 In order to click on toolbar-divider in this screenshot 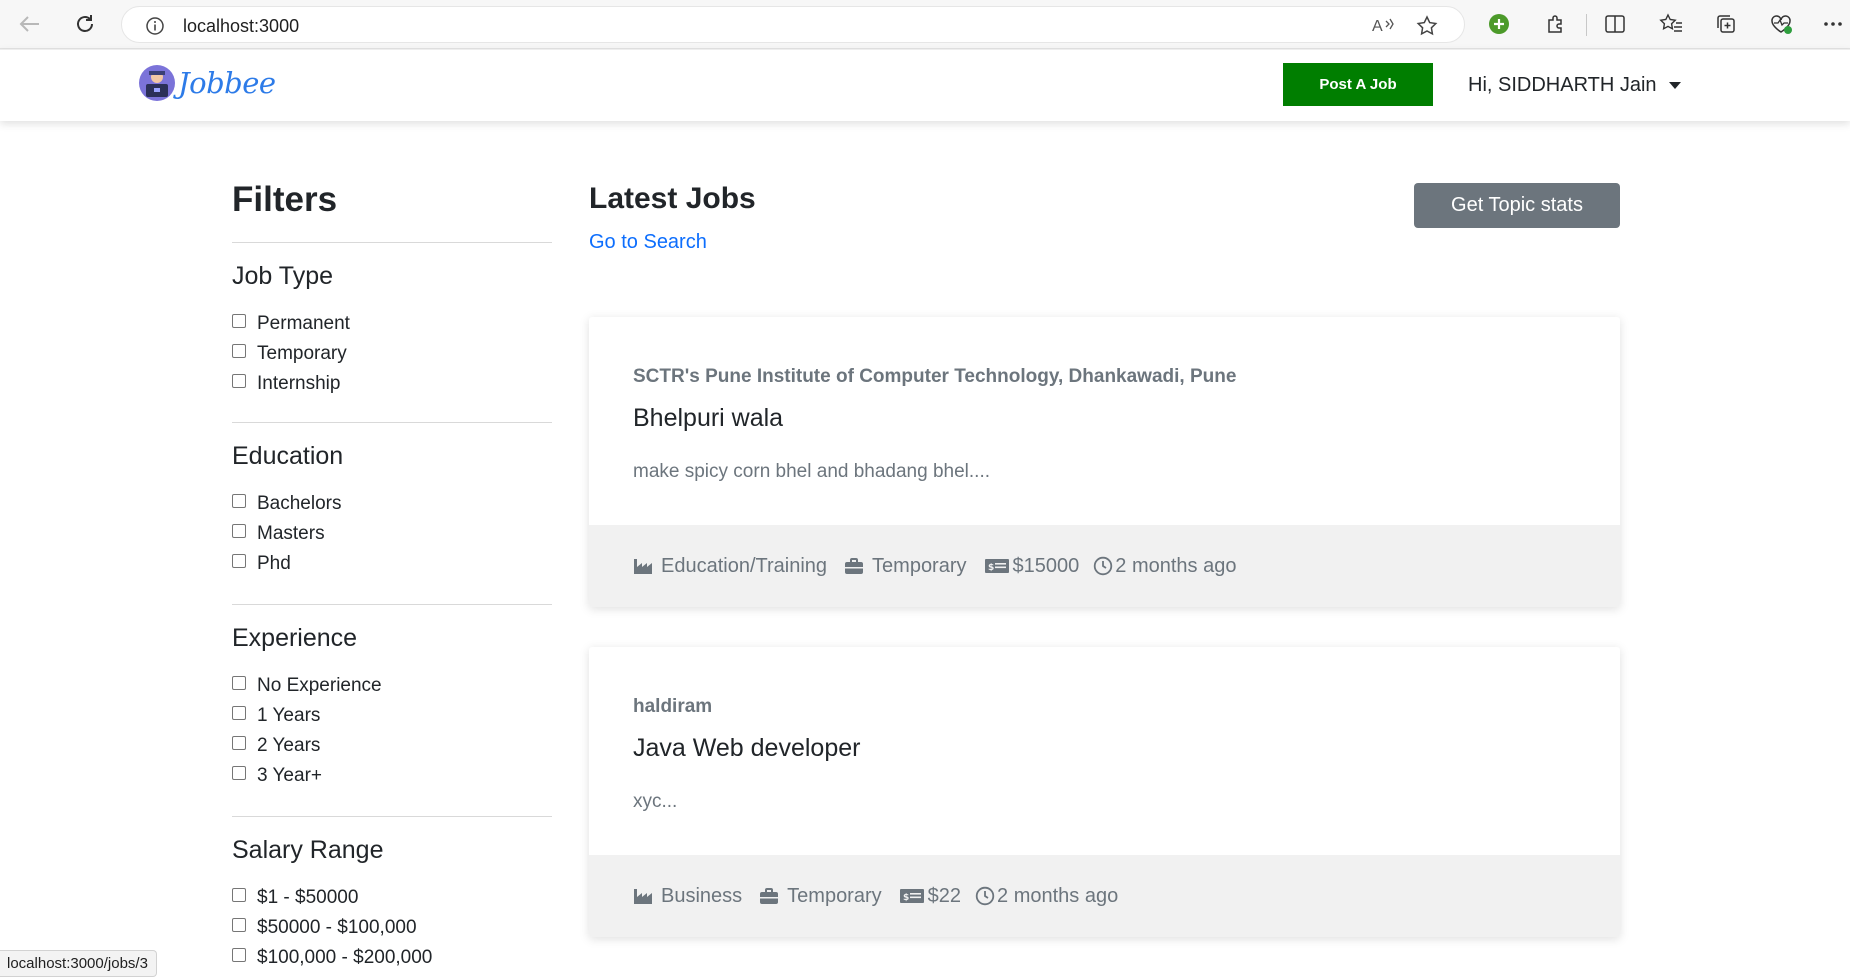, I will do `click(1586, 25)`.